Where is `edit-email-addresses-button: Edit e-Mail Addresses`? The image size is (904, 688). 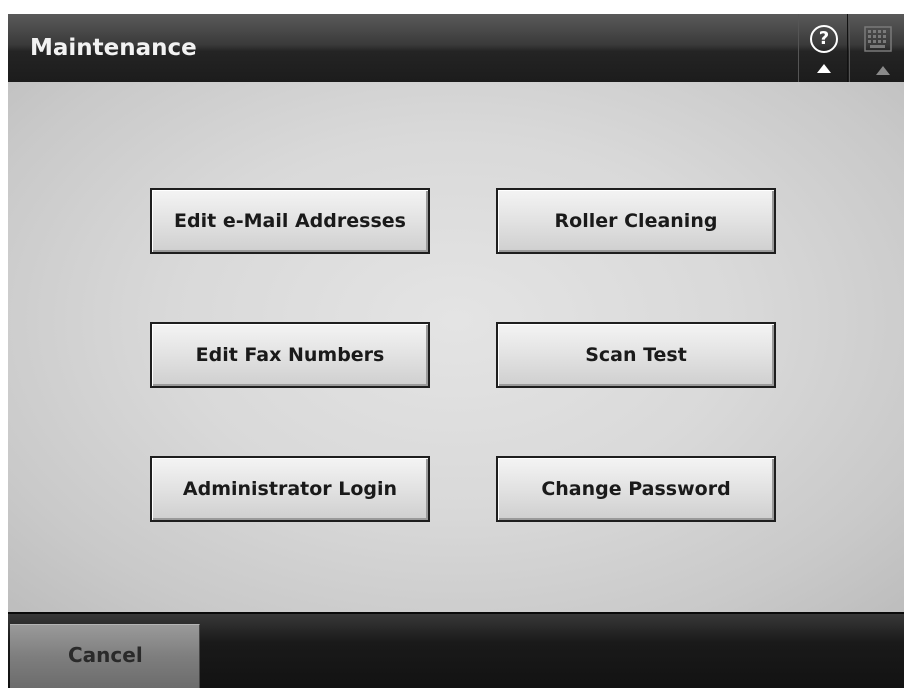 edit-email-addresses-button: Edit e-Mail Addresses is located at coordinates (290, 221).